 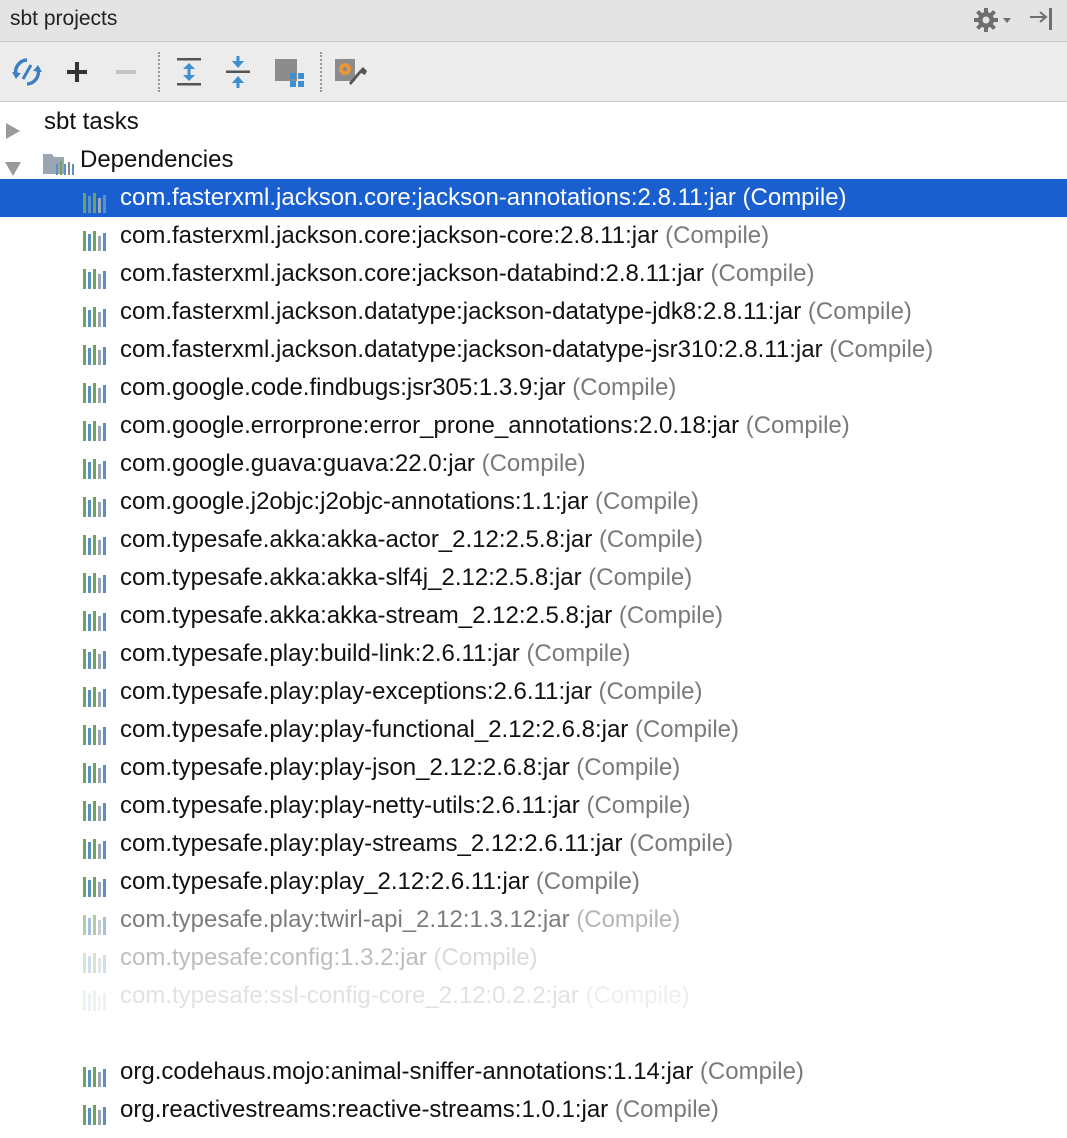 I want to click on collapse-all-button, so click(x=238, y=72).